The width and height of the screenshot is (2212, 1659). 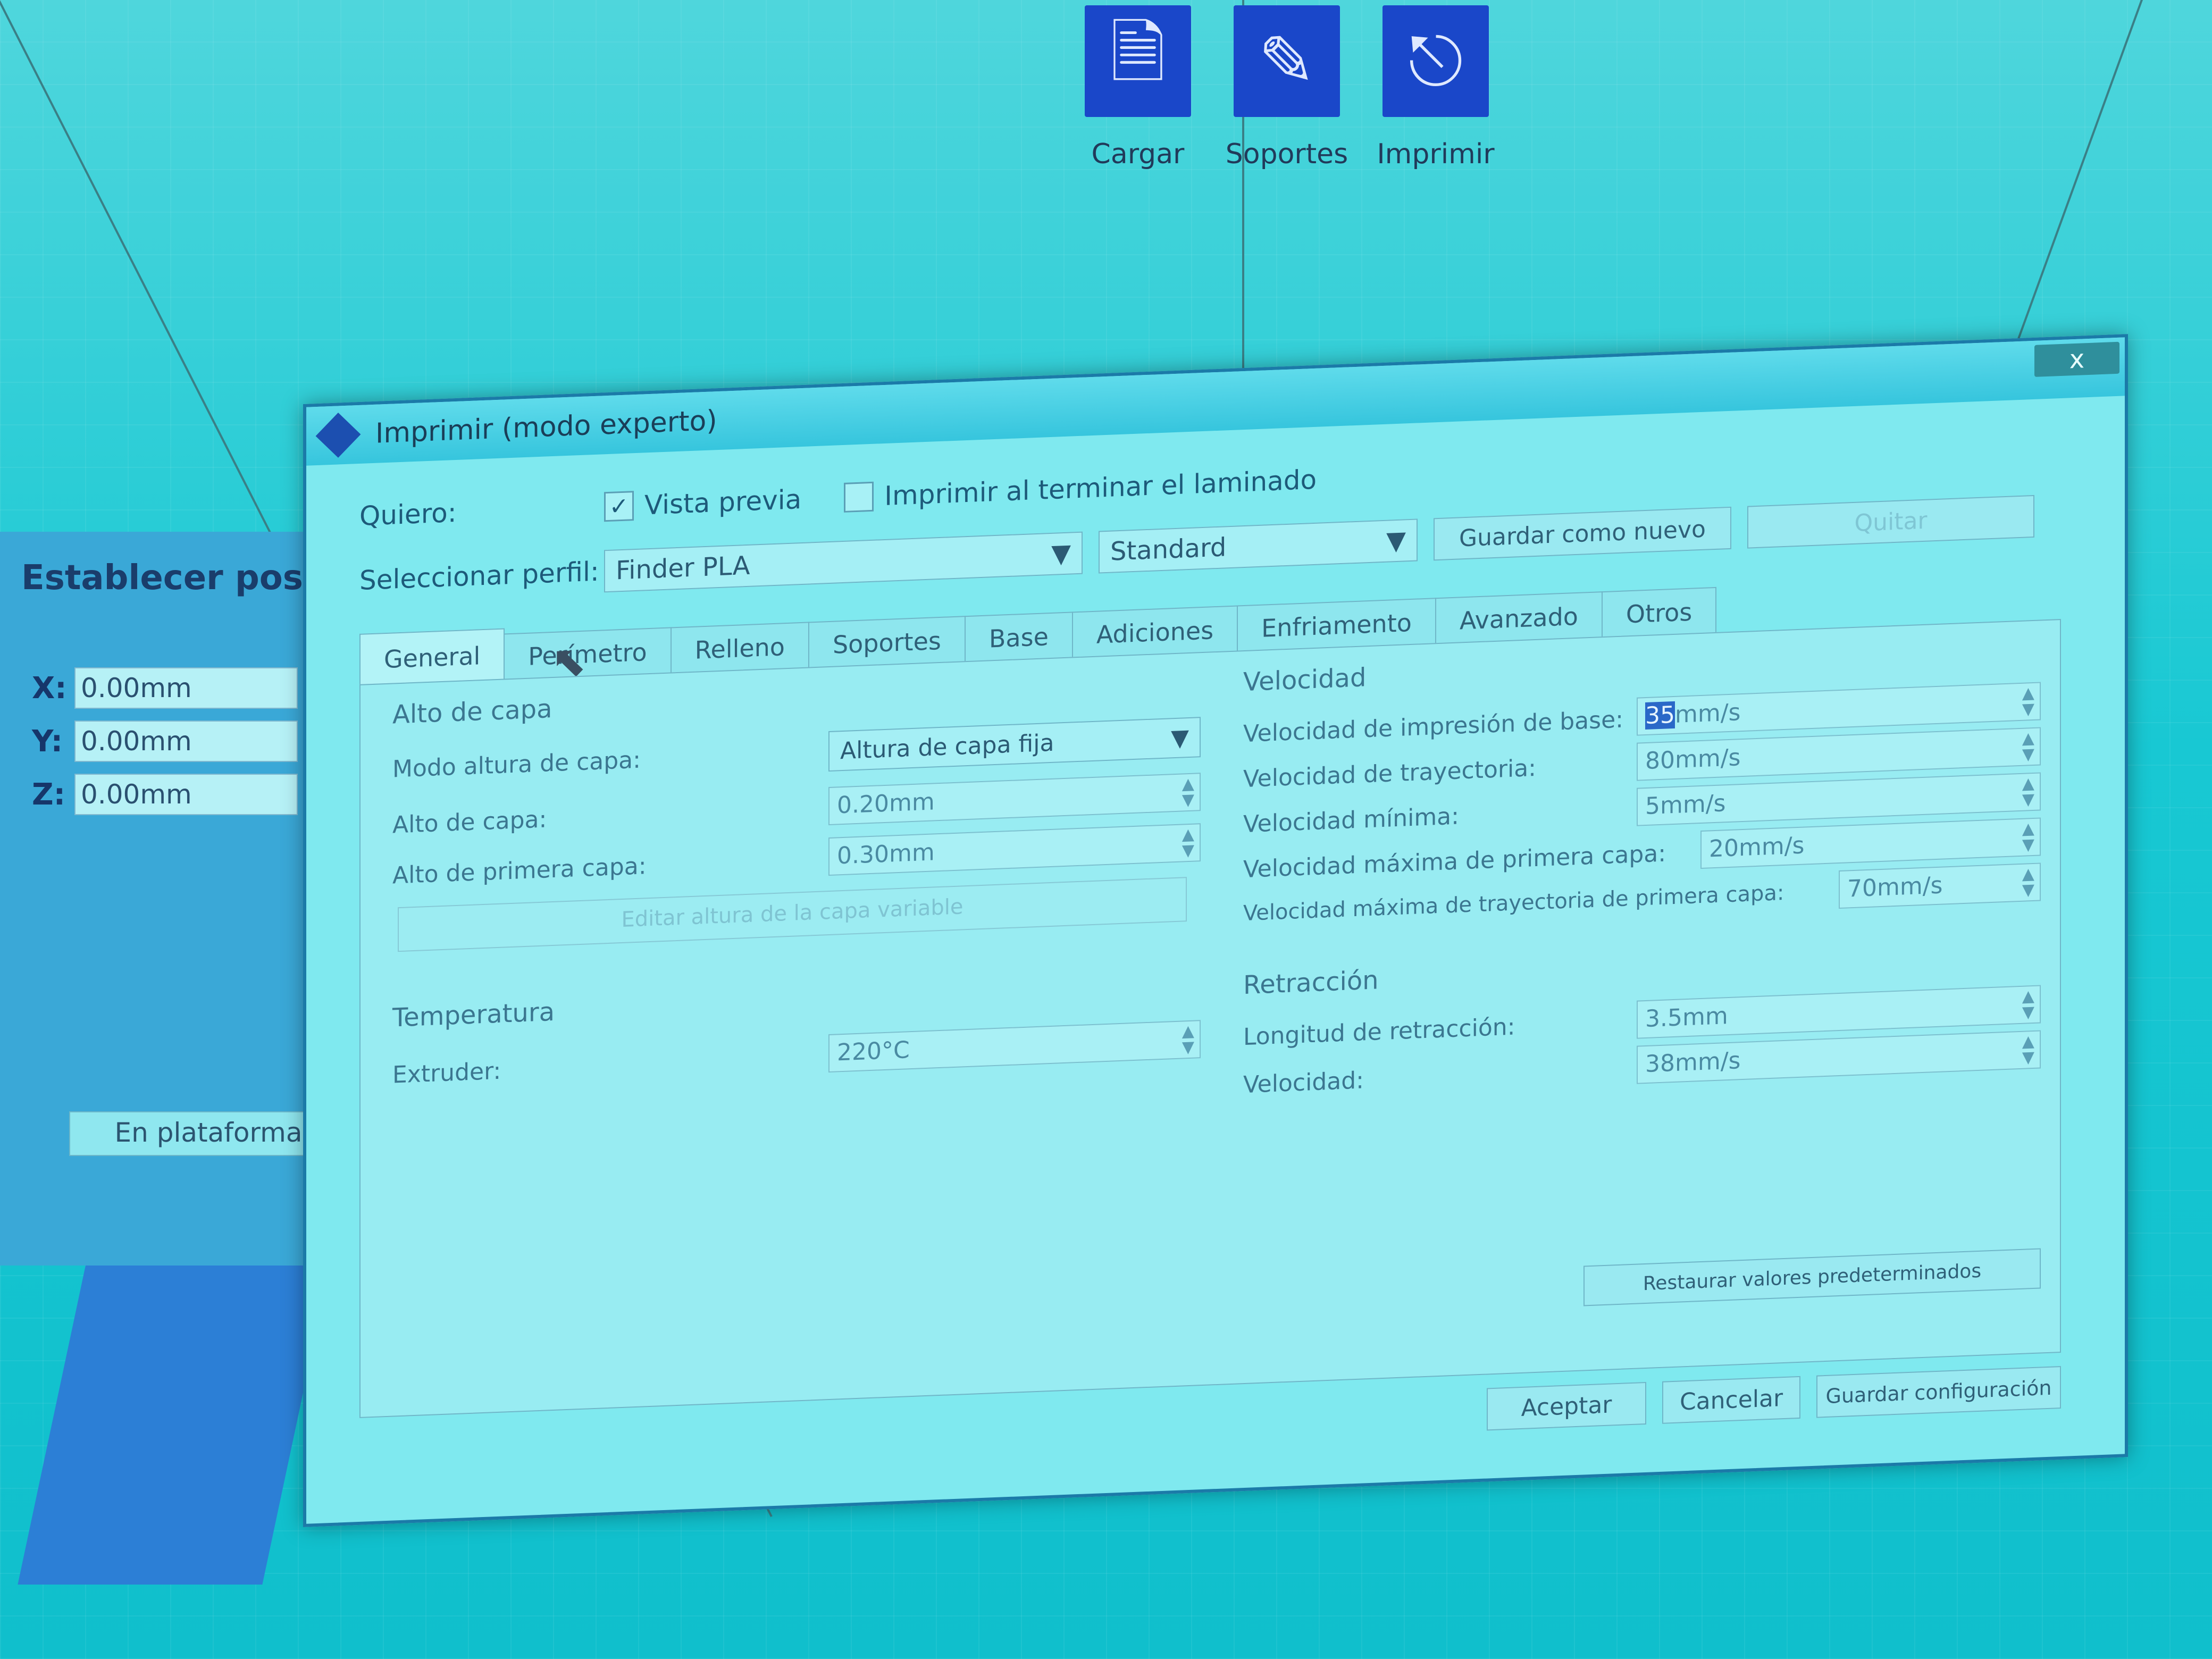 What do you see at coordinates (1757, 847) in the screenshot?
I see `first-layer-speed-value: 20mm/s` at bounding box center [1757, 847].